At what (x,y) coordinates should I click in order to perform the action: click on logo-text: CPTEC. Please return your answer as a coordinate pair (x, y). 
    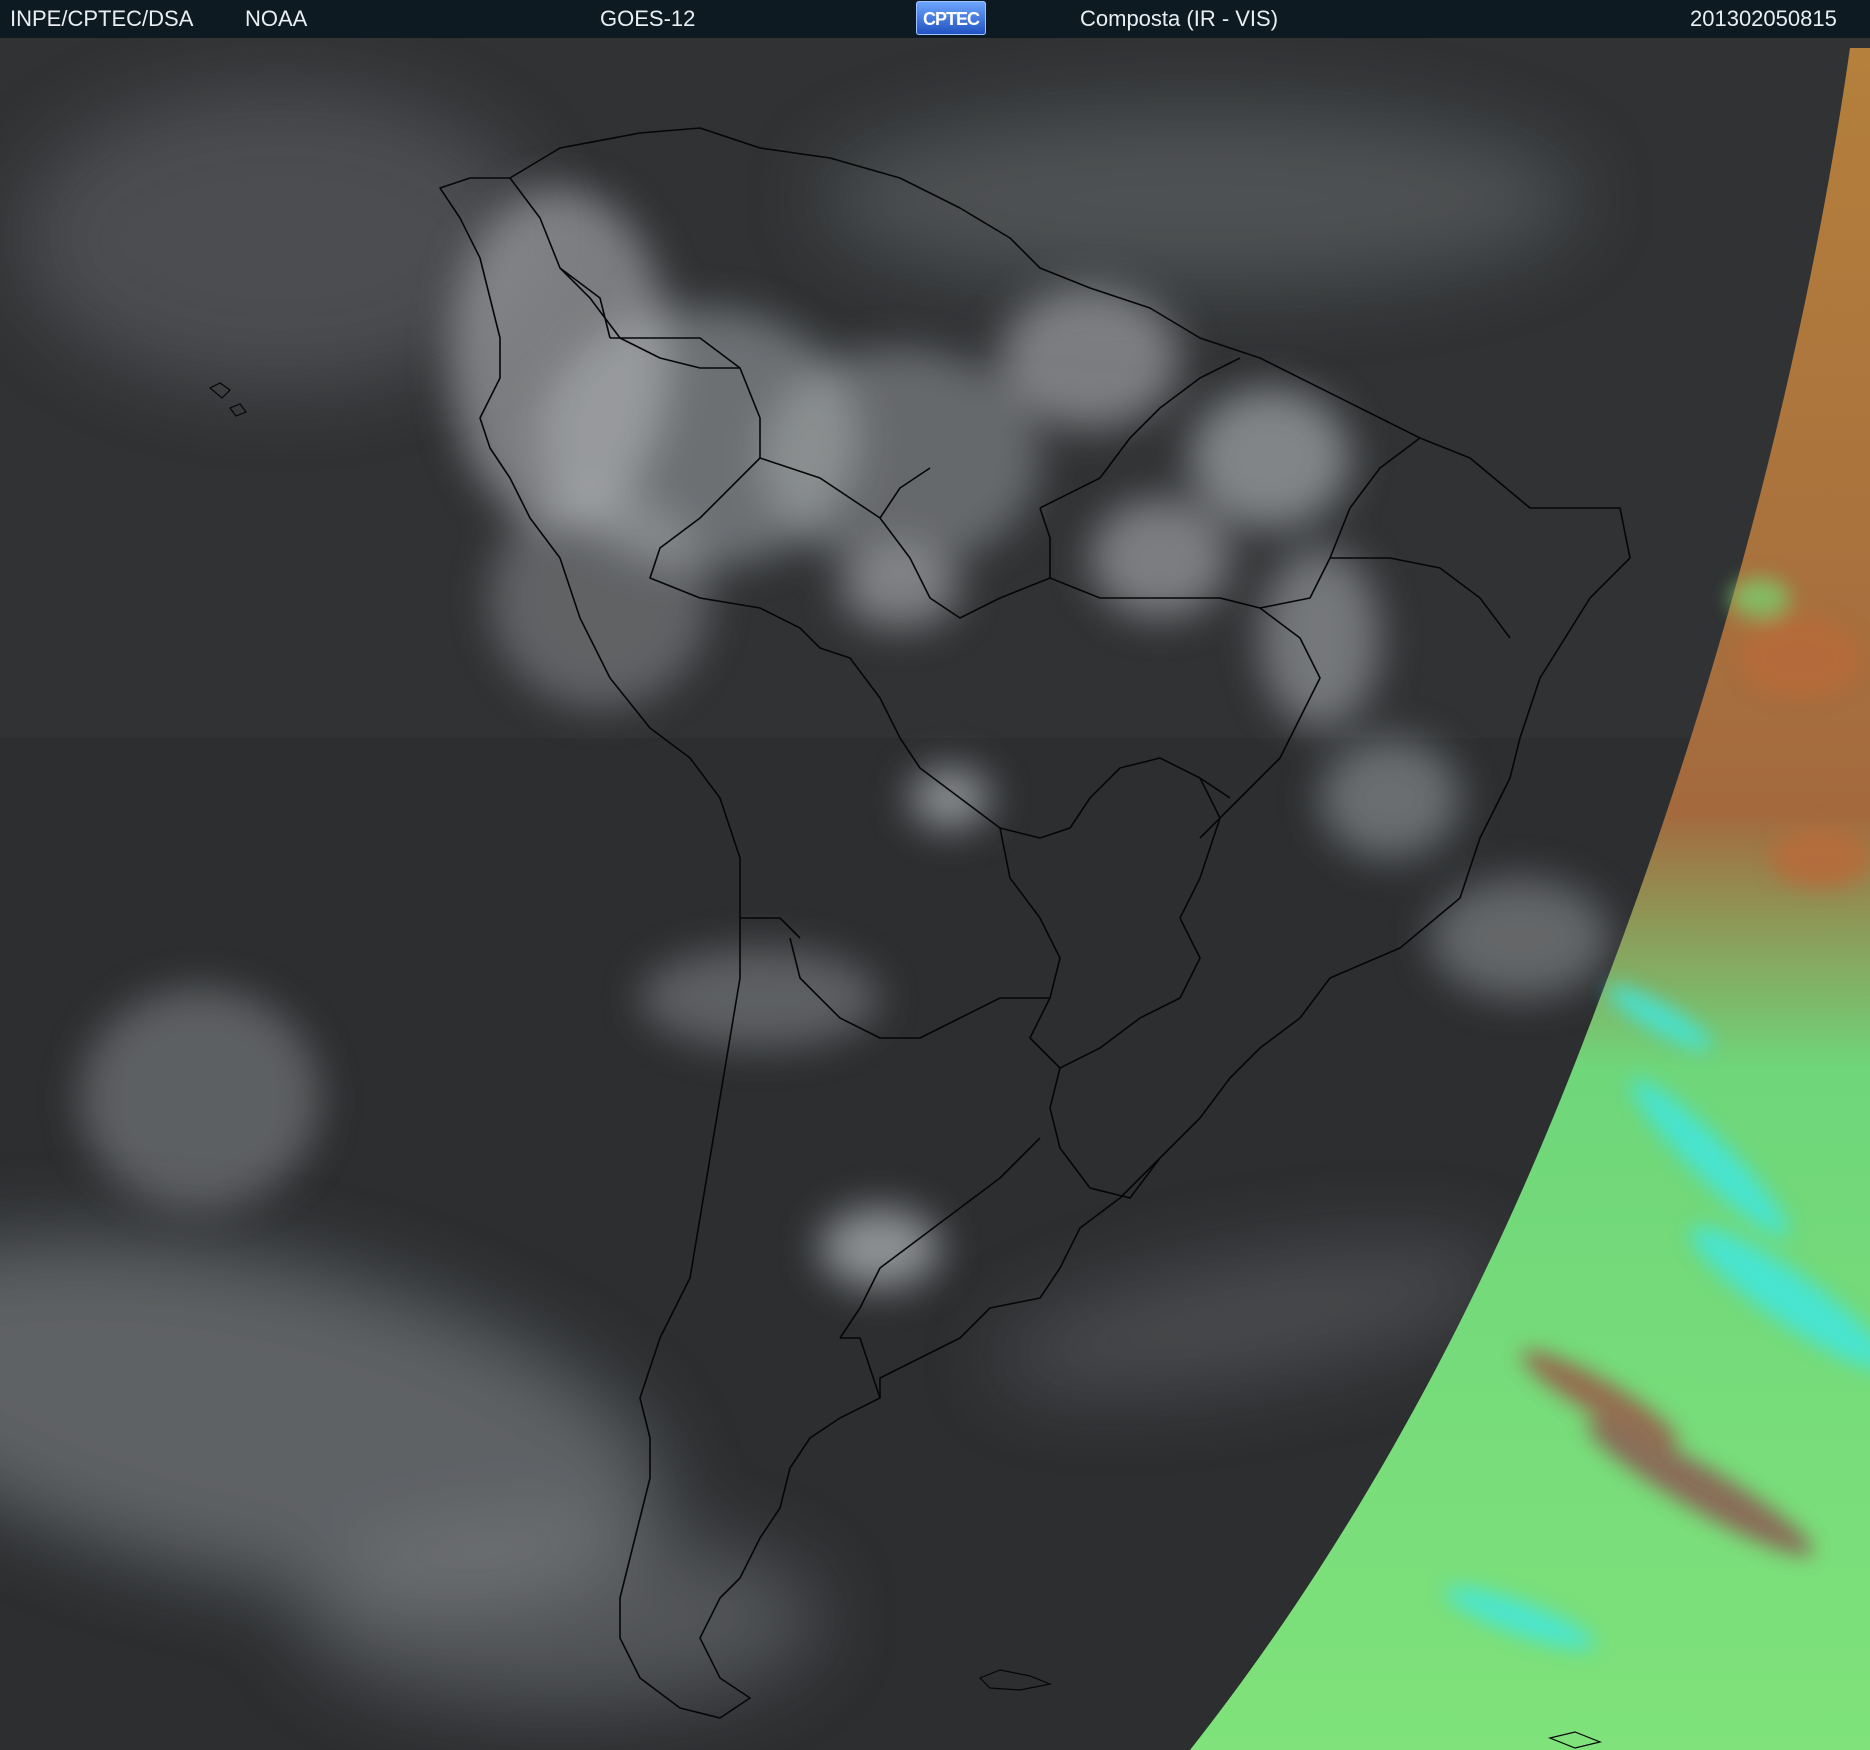
    Looking at the image, I should click on (951, 19).